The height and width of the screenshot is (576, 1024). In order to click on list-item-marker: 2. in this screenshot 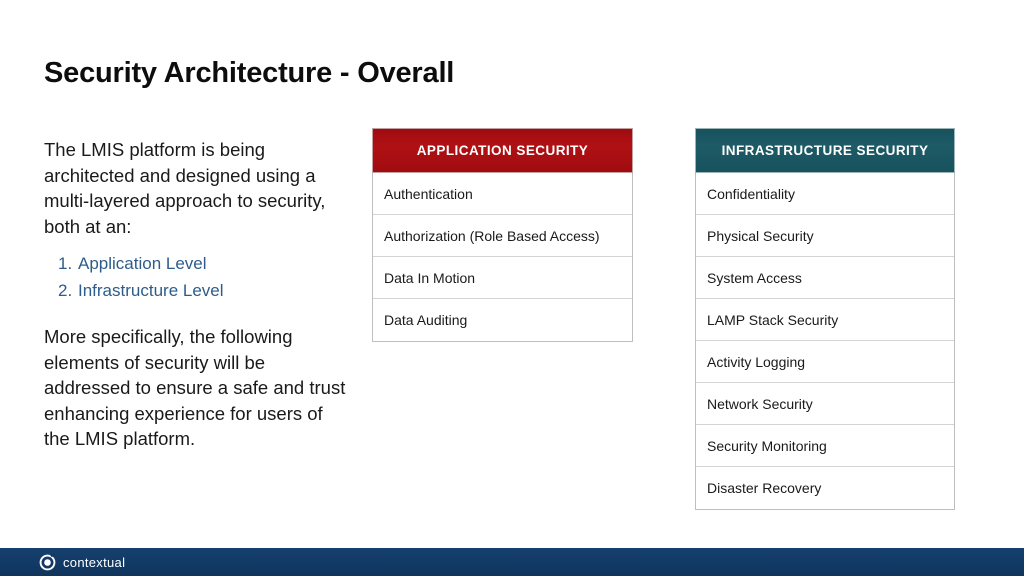, I will do `click(65, 290)`.